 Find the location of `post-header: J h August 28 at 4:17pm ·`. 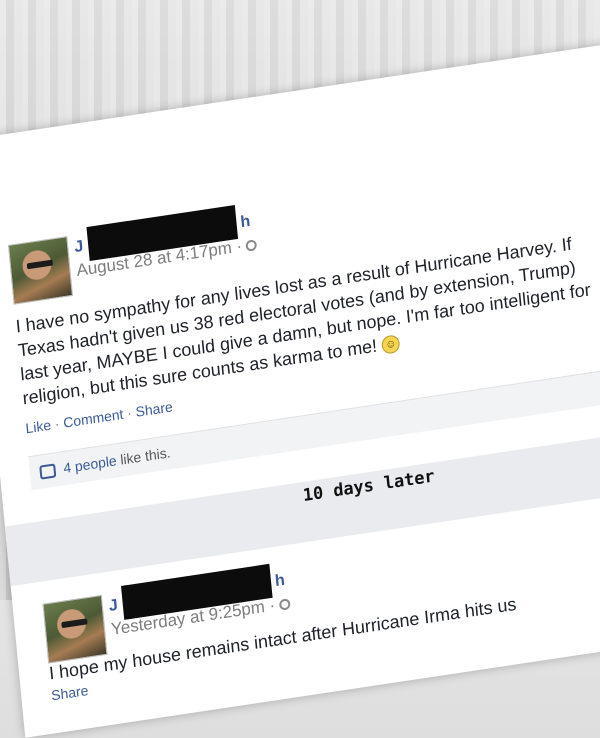

post-header: J h August 28 at 4:17pm · is located at coordinates (165, 242).